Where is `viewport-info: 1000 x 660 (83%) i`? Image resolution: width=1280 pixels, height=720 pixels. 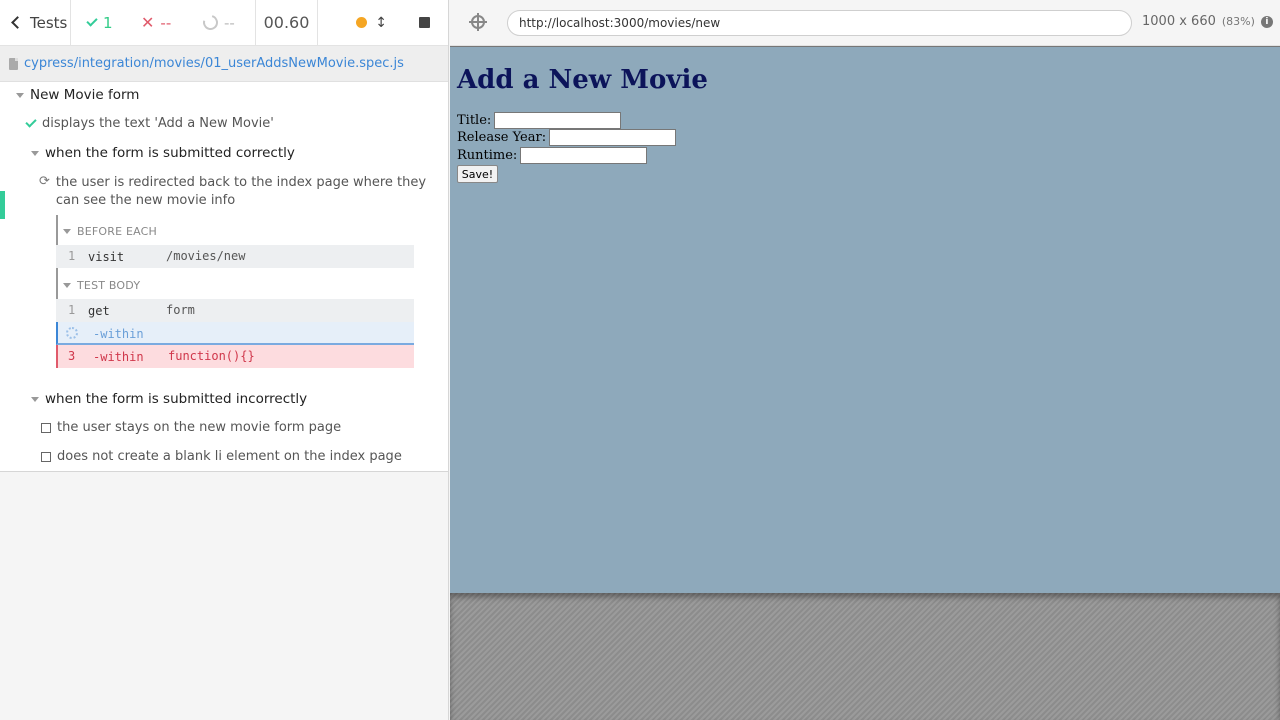
viewport-info: 1000 x 660 (83%) i is located at coordinates (1207, 21).